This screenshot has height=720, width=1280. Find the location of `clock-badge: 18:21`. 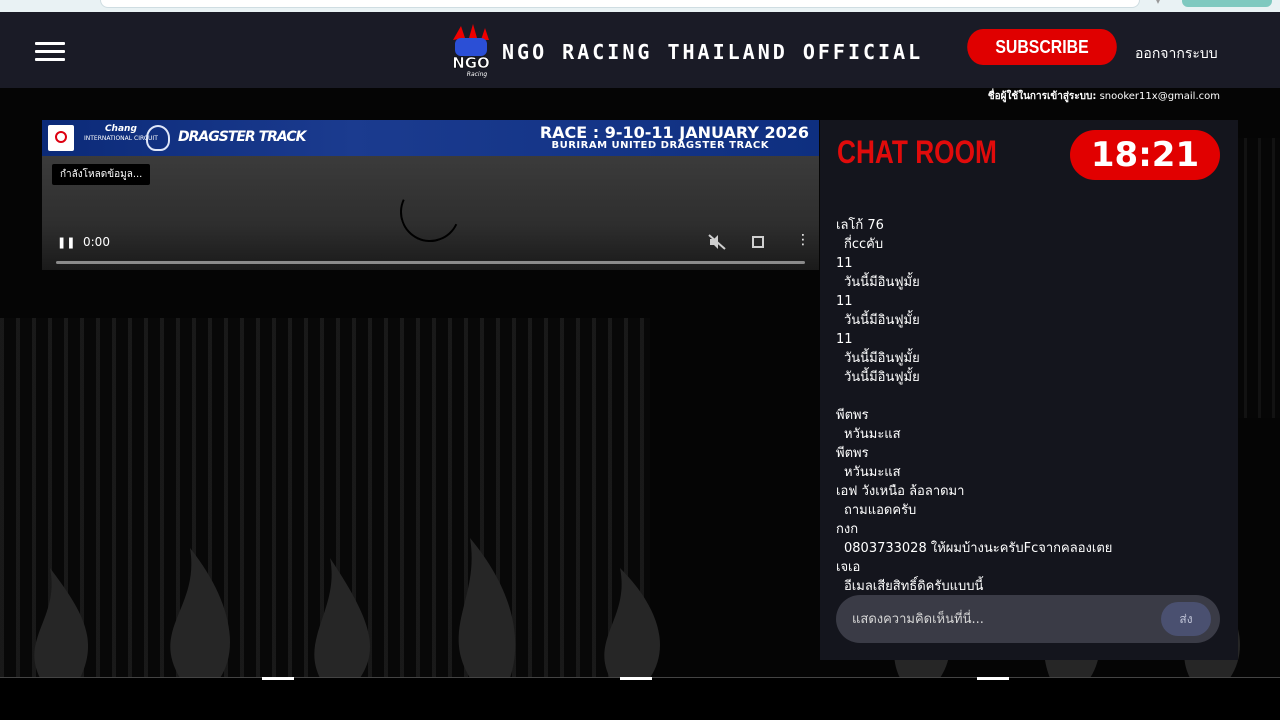

clock-badge: 18:21 is located at coordinates (1145, 155).